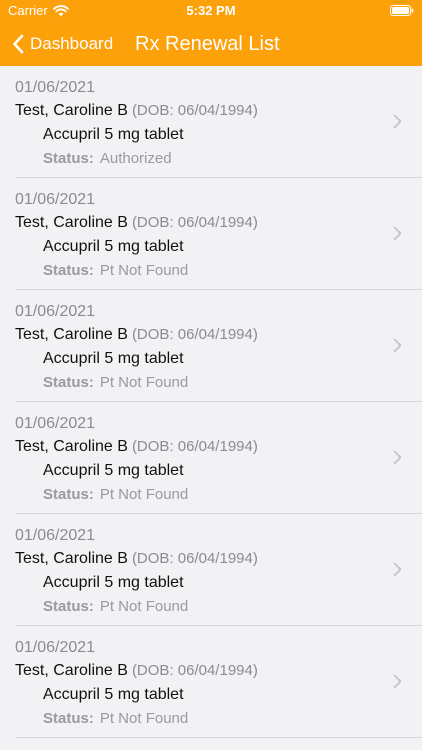 This screenshot has width=422, height=750. I want to click on page-title: Rx Renewal List, so click(207, 44).